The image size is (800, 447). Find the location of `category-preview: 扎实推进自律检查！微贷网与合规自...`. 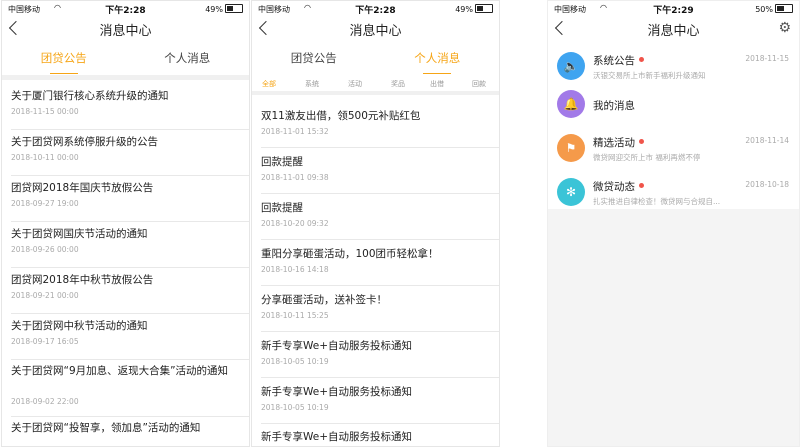

category-preview: 扎实推进自律检查！微贷网与合规自... is located at coordinates (657, 201).